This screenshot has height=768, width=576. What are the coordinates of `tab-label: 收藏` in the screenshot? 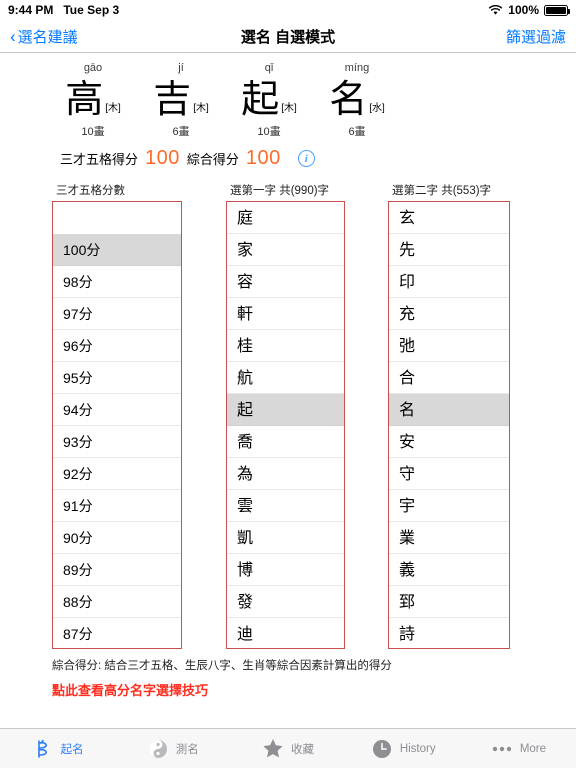 It's located at (302, 749).